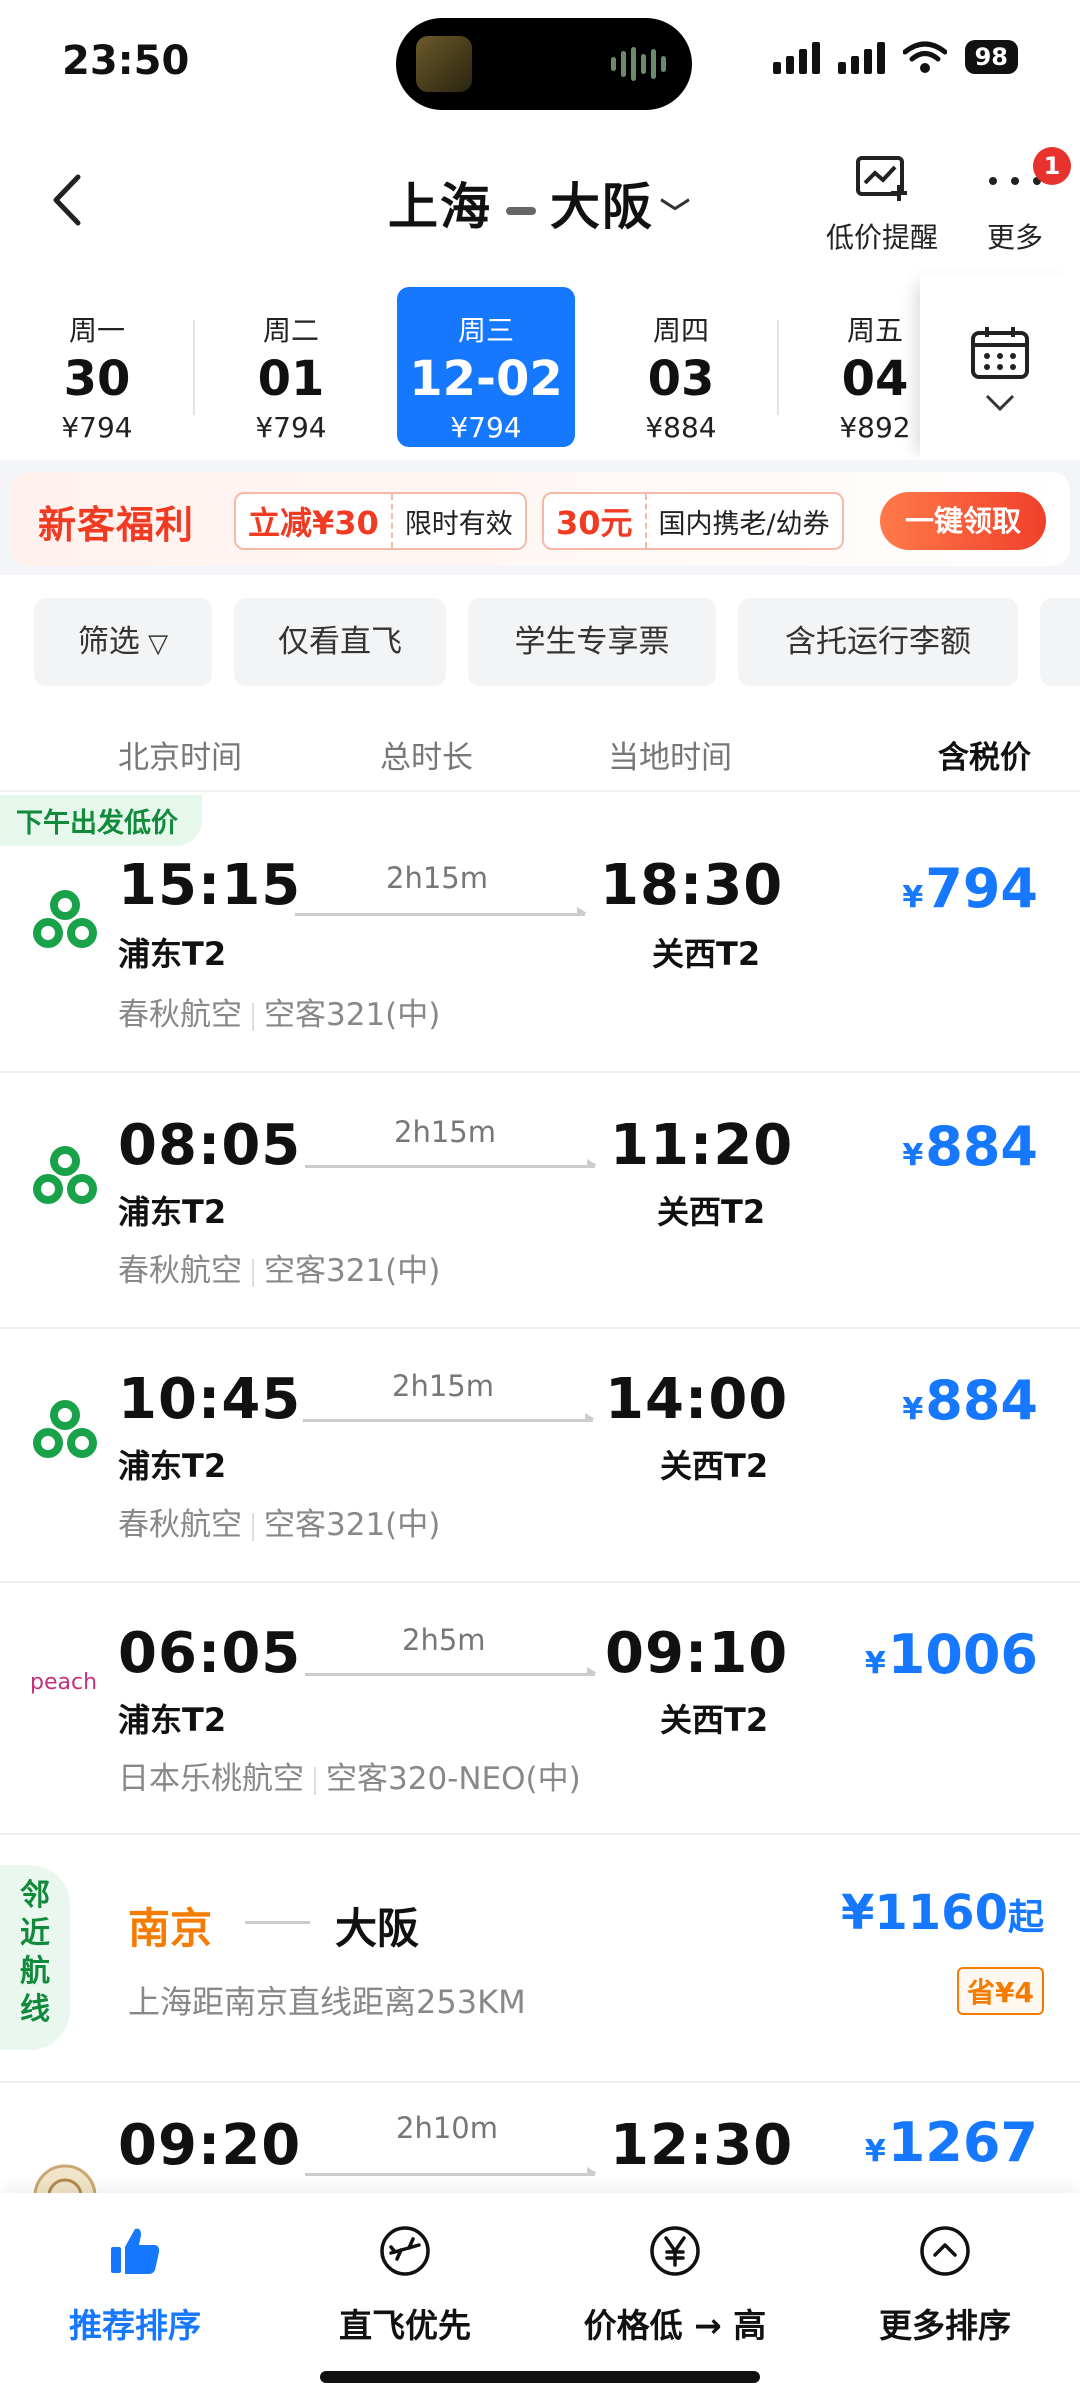 The height and width of the screenshot is (2403, 1080). Describe the element at coordinates (97, 367) in the screenshot. I see `date-option: 周一 30 ¥794` at that location.